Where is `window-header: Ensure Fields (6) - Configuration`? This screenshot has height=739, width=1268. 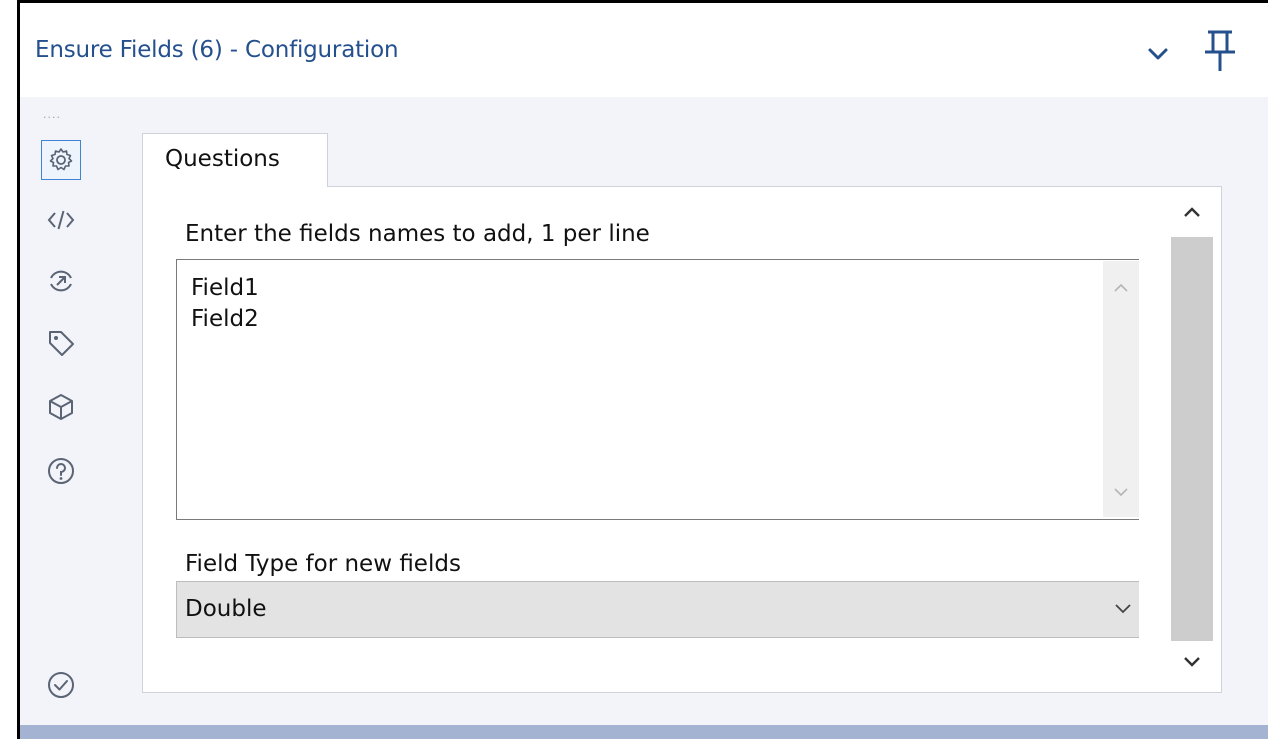 window-header: Ensure Fields (6) - Configuration is located at coordinates (644, 50).